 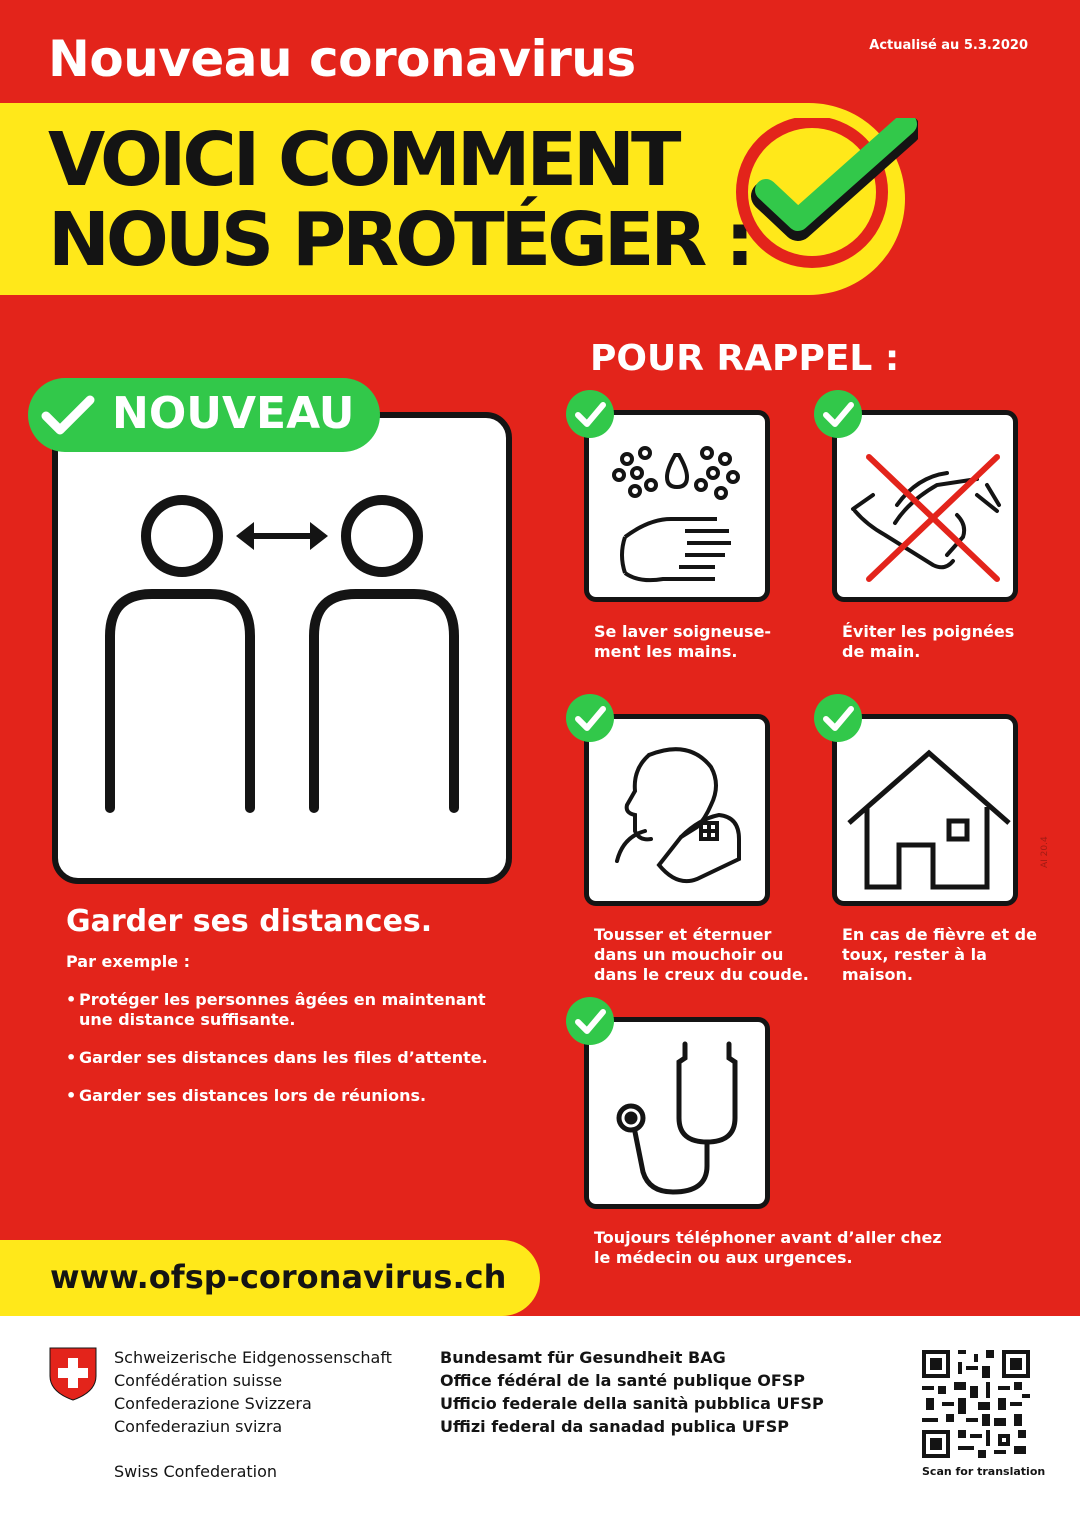 What do you see at coordinates (213, 1403) in the screenshot?
I see `confederation-line: Confederazione Svizzera` at bounding box center [213, 1403].